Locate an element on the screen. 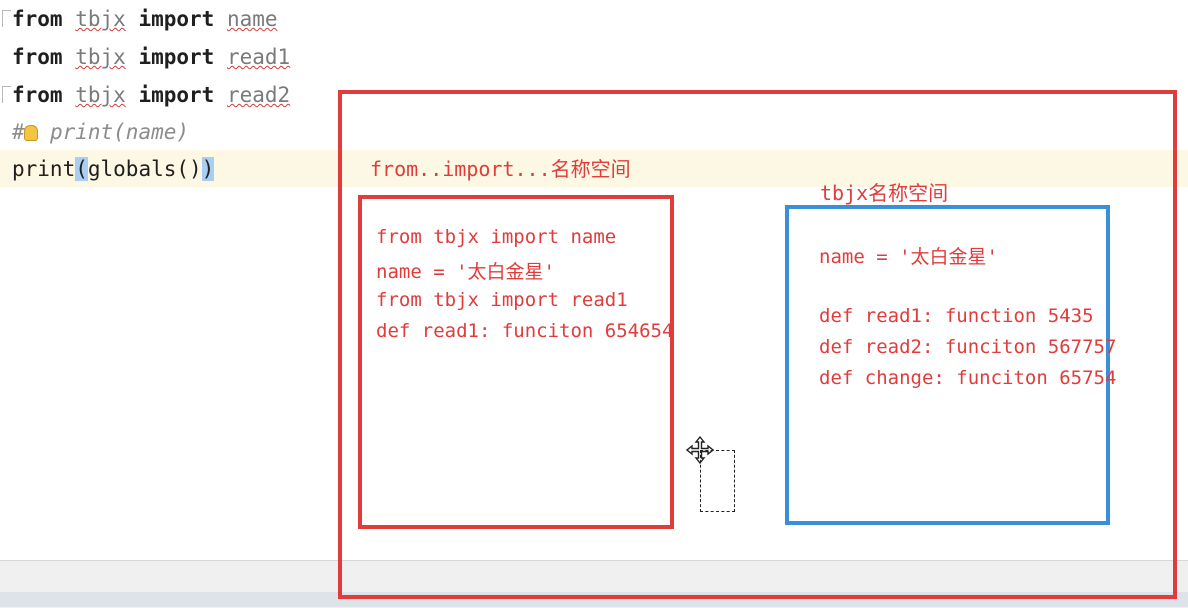 Image resolution: width=1188 pixels, height=608 pixels. imported-name: read1 is located at coordinates (258, 57).